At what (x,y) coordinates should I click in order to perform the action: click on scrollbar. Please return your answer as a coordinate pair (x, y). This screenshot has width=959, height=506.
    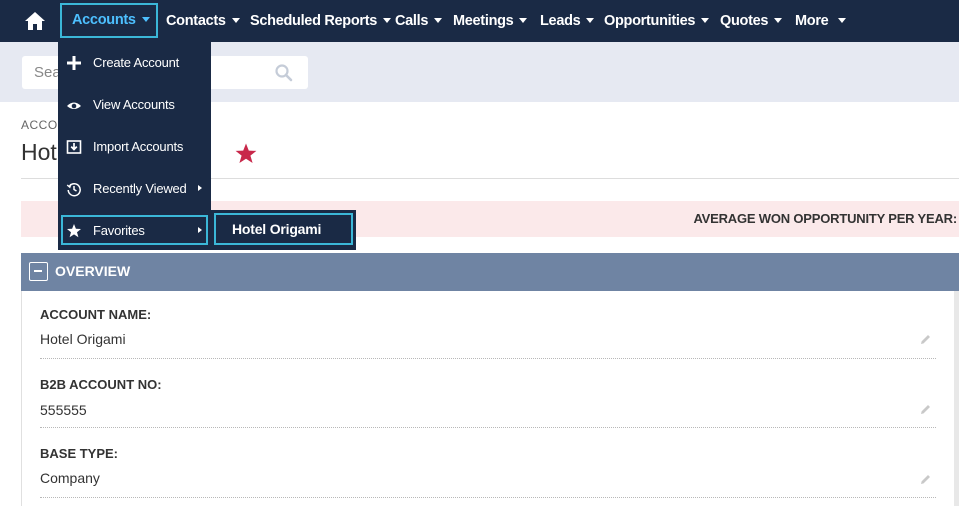
    Looking at the image, I should click on (956, 398).